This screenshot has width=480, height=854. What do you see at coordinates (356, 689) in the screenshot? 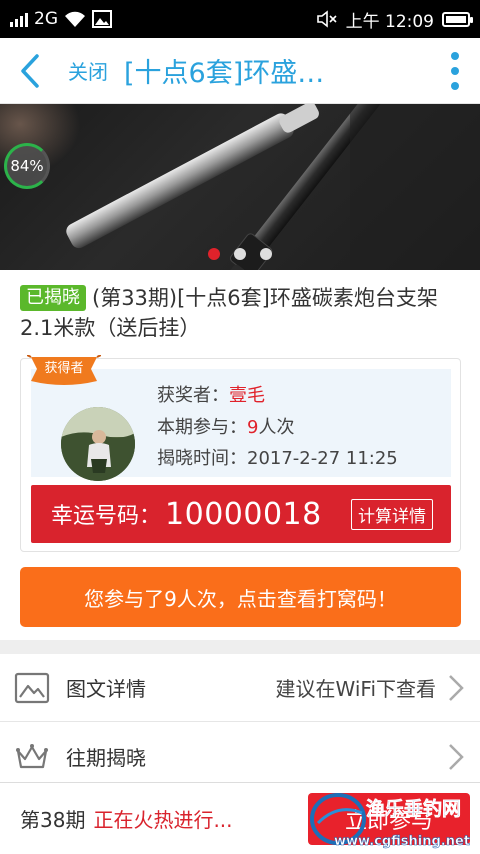
I see `wifi-hint: 建议在WiFi下查看` at bounding box center [356, 689].